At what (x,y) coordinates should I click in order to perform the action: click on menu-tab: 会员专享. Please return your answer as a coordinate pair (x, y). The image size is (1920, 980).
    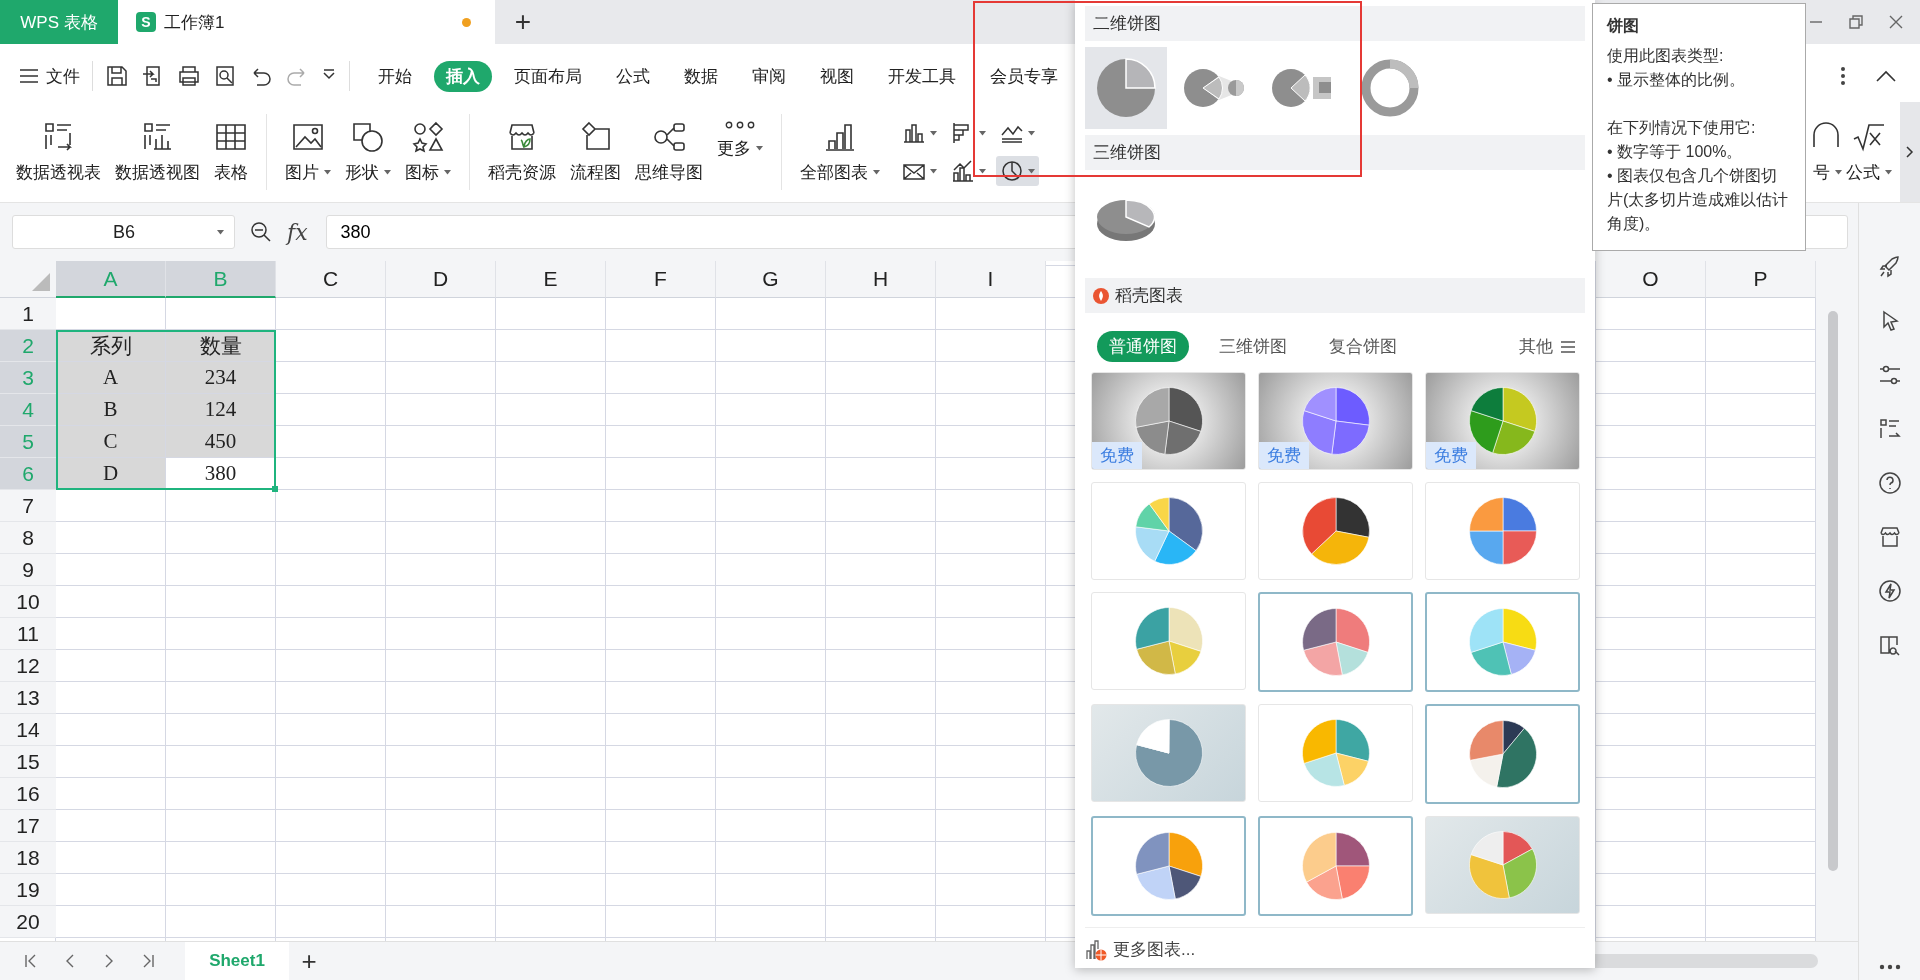
    Looking at the image, I should click on (1024, 76).